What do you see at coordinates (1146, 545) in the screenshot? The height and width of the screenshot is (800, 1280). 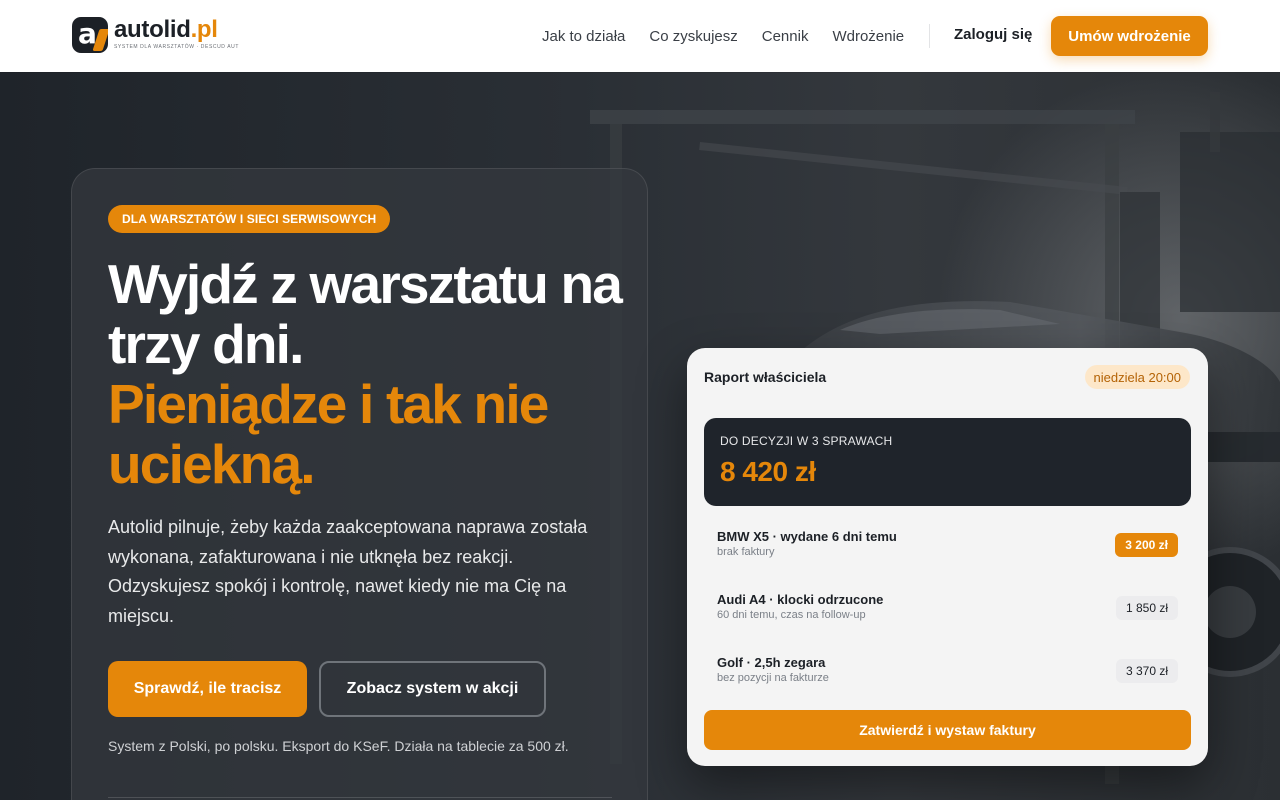 I see `item-amount: 3 200 zł` at bounding box center [1146, 545].